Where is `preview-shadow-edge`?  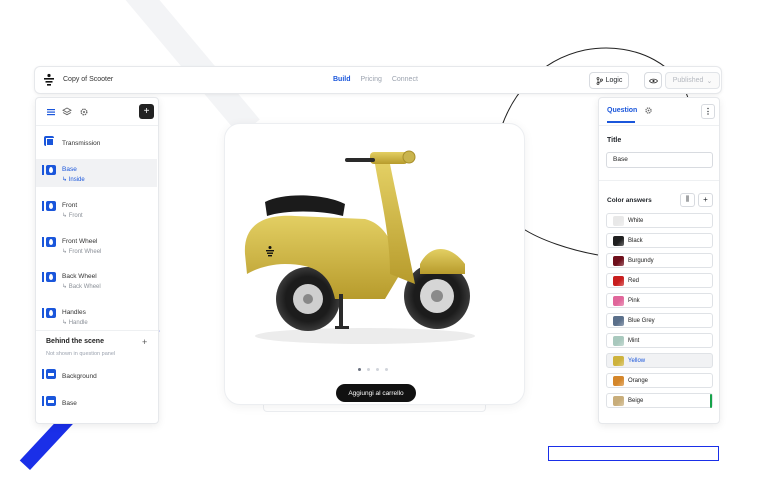
preview-shadow-edge is located at coordinates (374, 408).